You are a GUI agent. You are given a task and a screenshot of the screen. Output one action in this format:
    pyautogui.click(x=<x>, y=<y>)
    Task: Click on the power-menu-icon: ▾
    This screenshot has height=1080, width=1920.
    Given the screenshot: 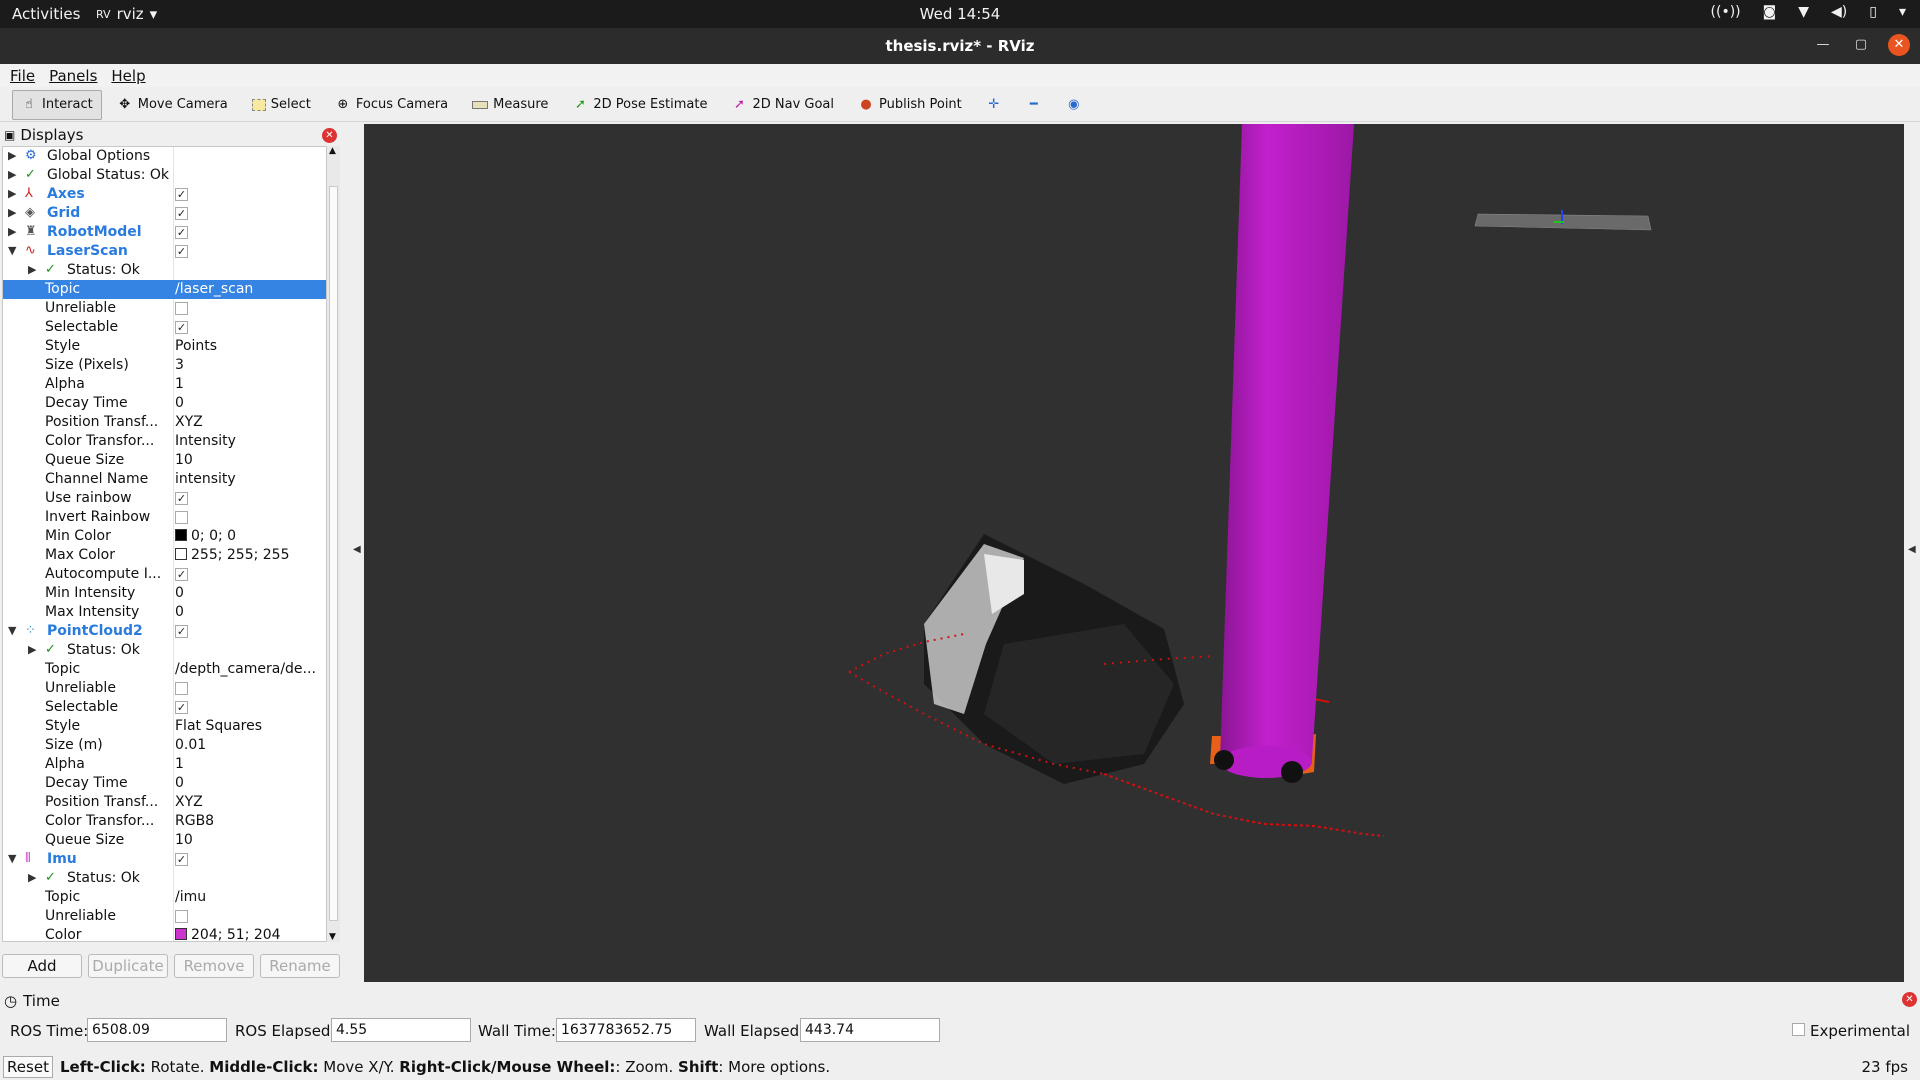 What is the action you would take?
    pyautogui.click(x=1902, y=12)
    